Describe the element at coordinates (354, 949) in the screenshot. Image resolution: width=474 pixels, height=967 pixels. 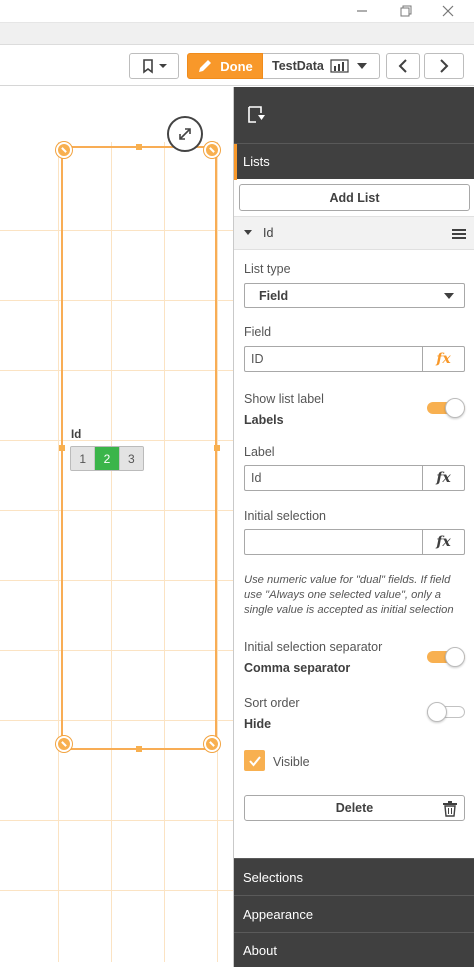
I see `about-section-header: About` at that location.